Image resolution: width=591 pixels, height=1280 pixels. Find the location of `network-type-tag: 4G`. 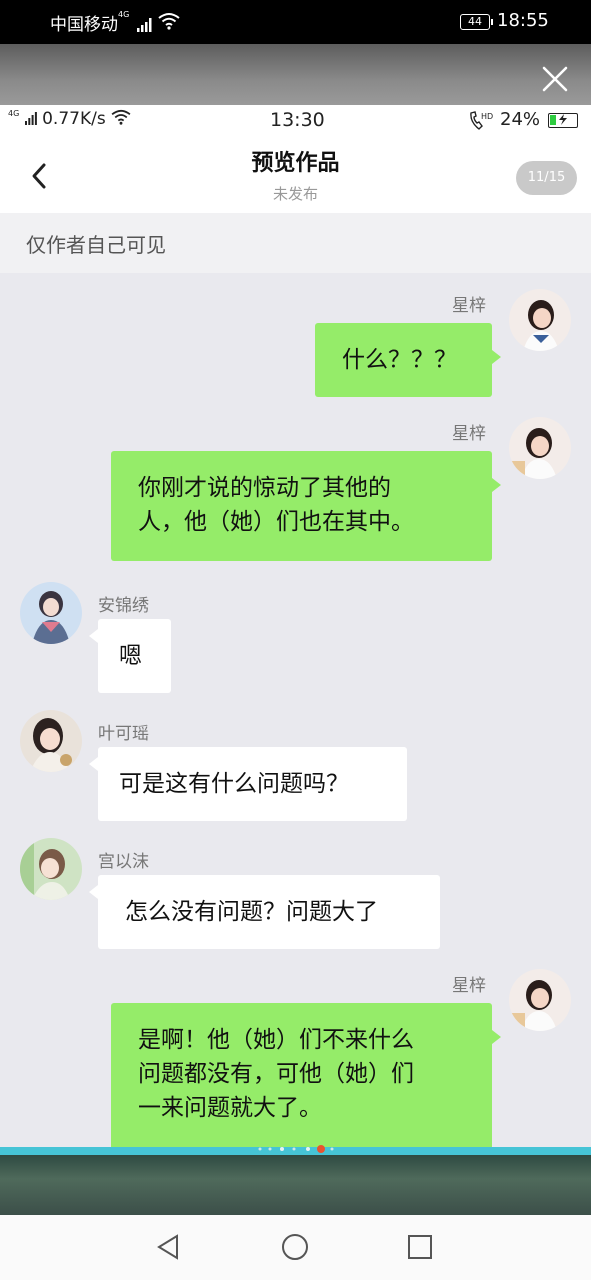

network-type-tag: 4G is located at coordinates (124, 14).